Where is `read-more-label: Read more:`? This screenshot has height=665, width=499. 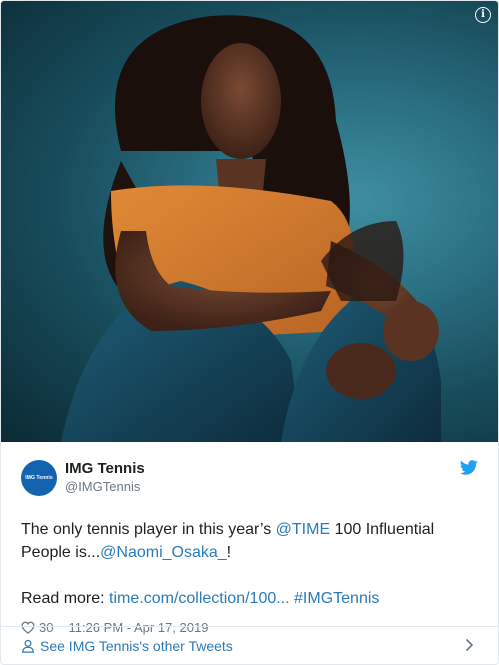
read-more-label: Read more: is located at coordinates (65, 598).